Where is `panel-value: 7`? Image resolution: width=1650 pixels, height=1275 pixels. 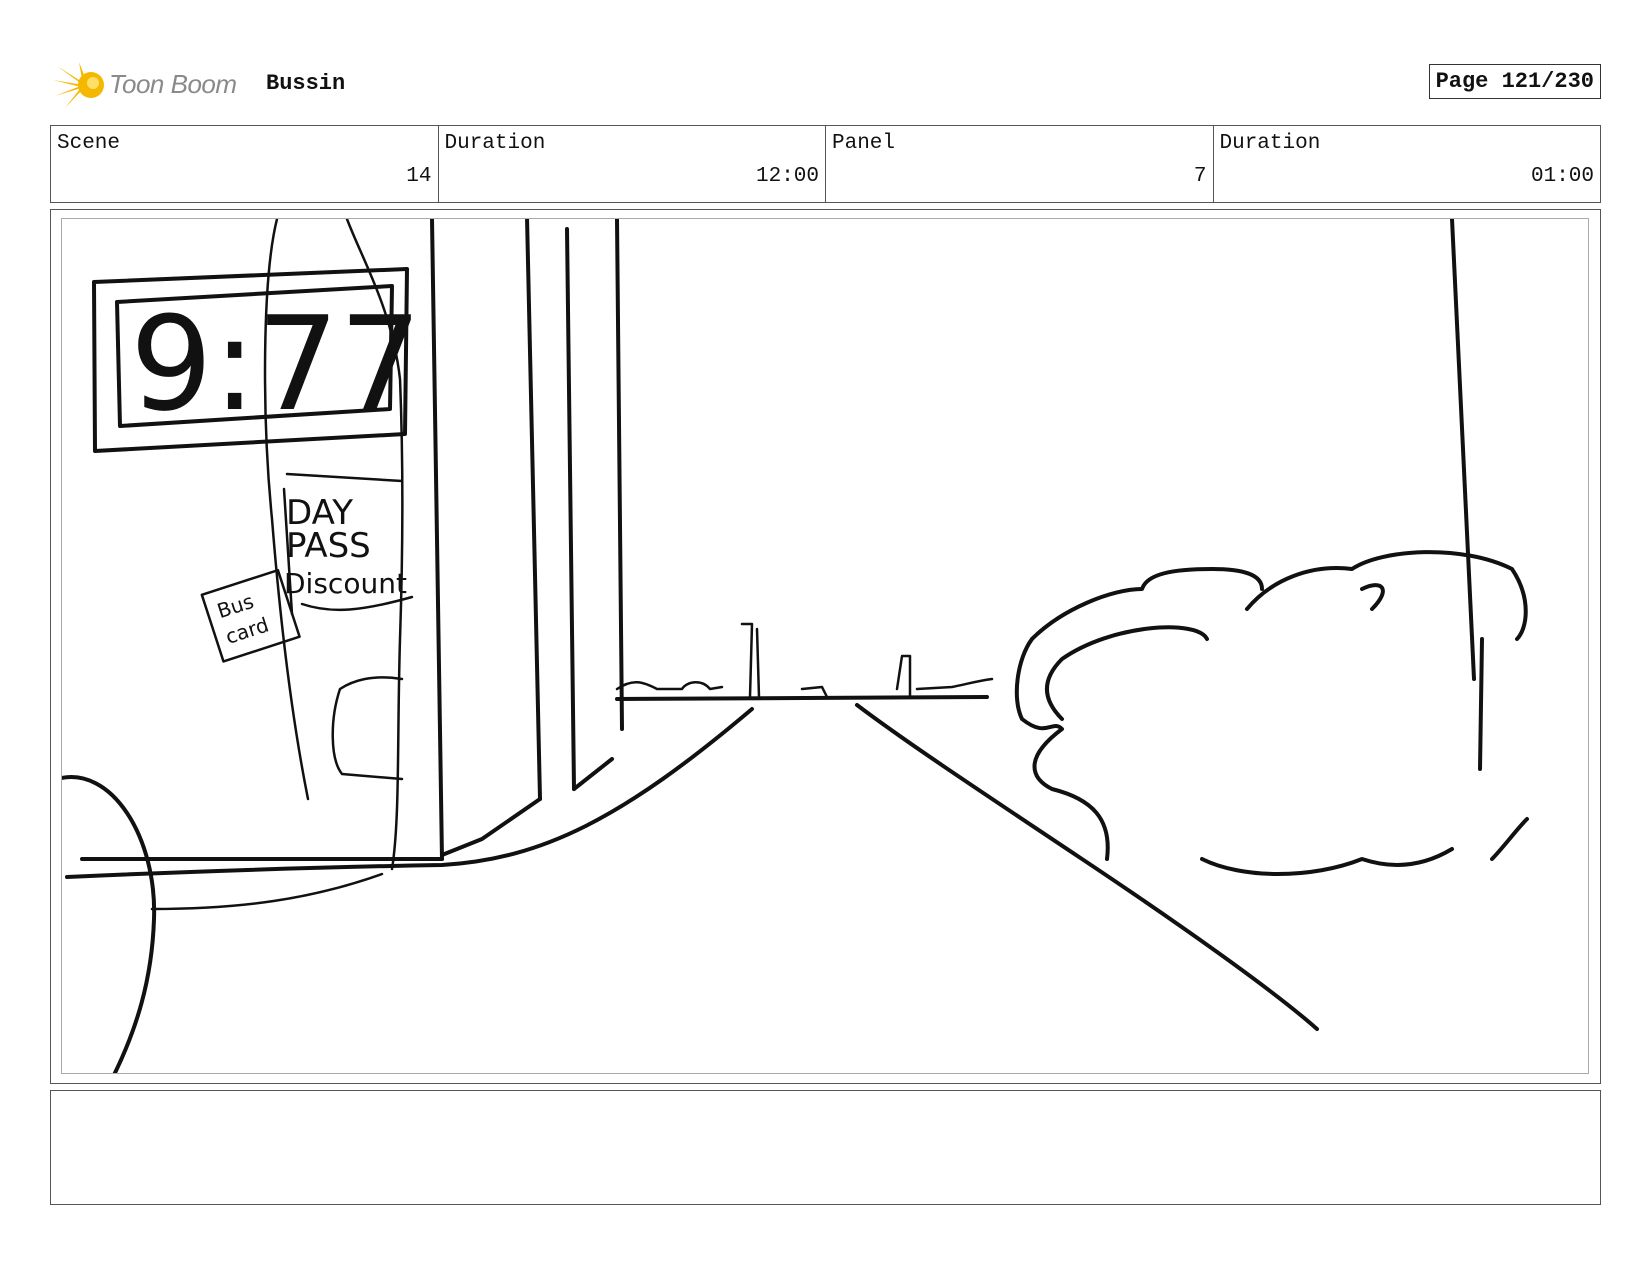 panel-value: 7 is located at coordinates (1200, 176).